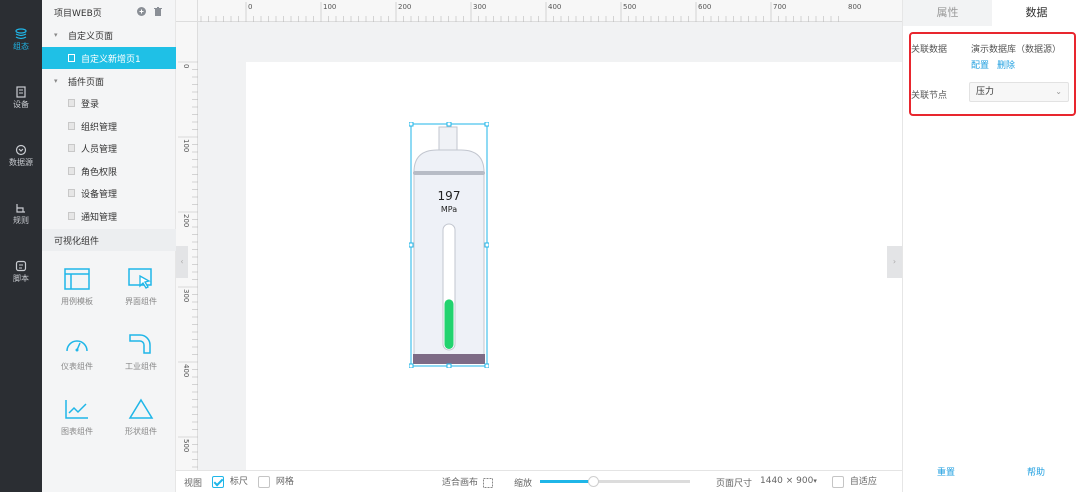  I want to click on tab-data: 数据, so click(1036, 13).